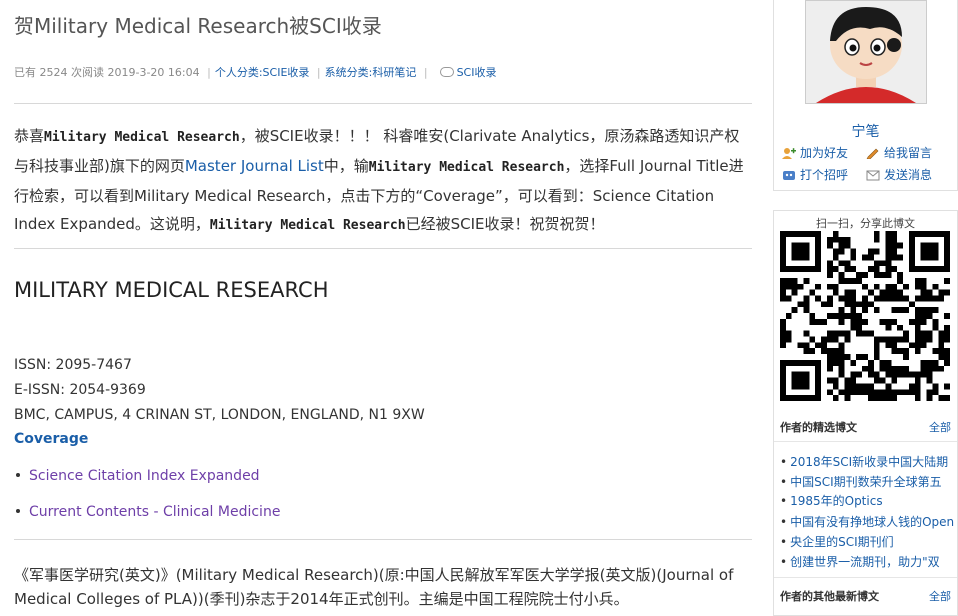 Image resolution: width=958 pixels, height=616 pixels. I want to click on add-friend-label: 加为好友, so click(824, 153).